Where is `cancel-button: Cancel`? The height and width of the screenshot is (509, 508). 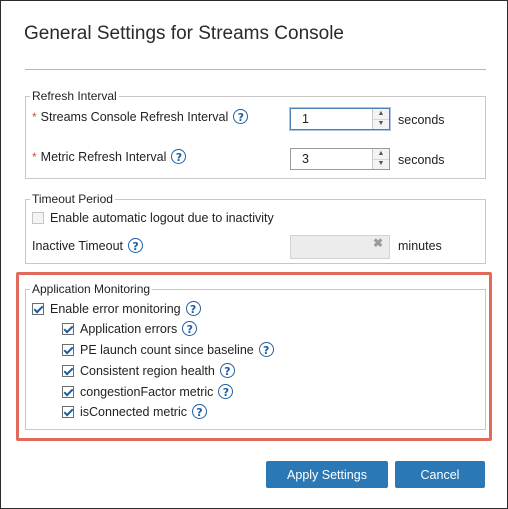
cancel-button: Cancel is located at coordinates (440, 474).